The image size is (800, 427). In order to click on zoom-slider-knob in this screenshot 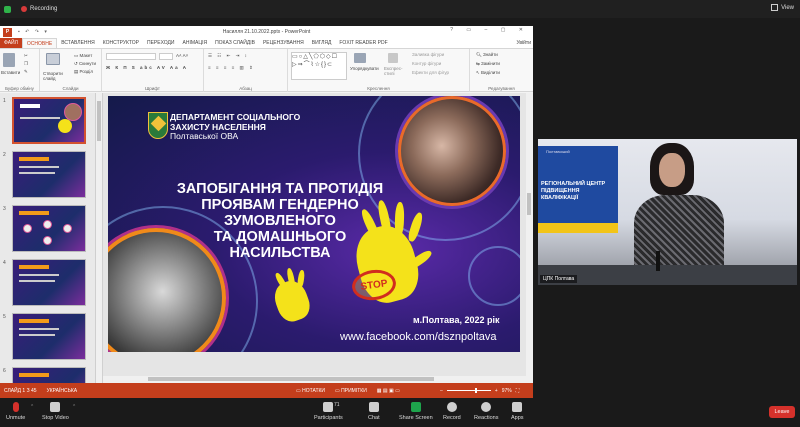, I will do `click(475, 390)`.